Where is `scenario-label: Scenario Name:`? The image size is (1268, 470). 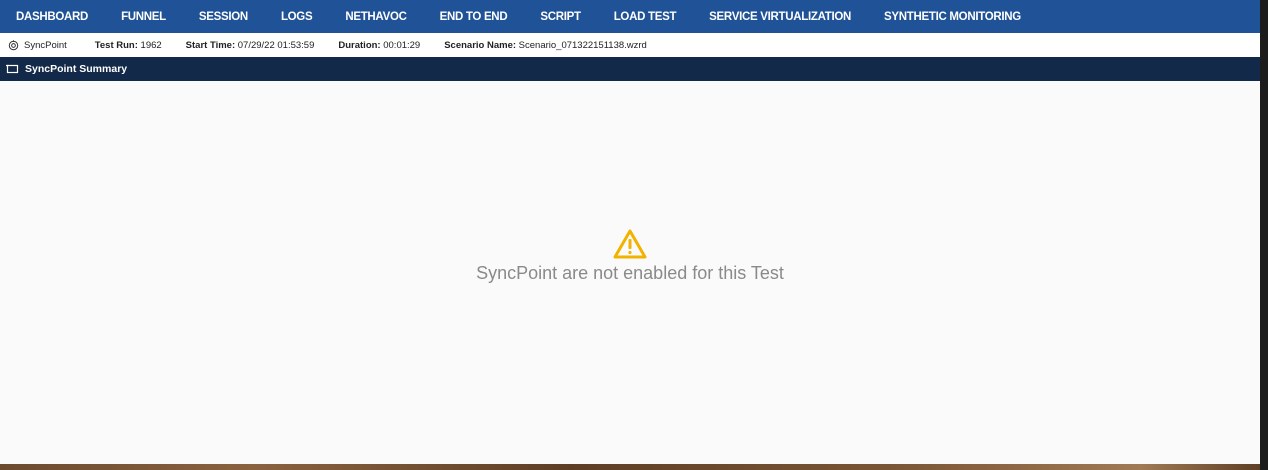
scenario-label: Scenario Name: is located at coordinates (480, 45).